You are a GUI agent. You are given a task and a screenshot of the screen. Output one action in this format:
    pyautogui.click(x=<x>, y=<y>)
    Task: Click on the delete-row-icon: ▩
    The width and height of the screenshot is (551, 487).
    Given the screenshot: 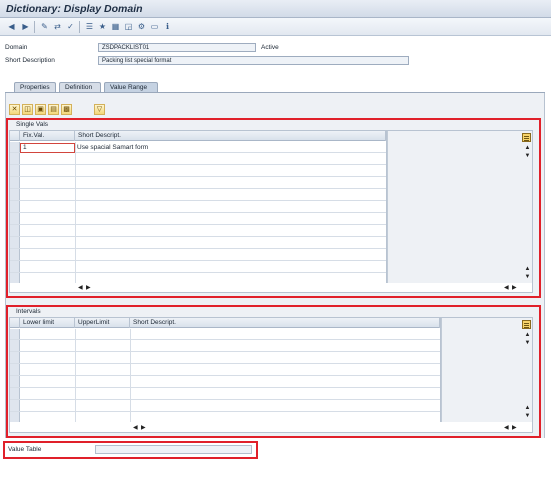 What is the action you would take?
    pyautogui.click(x=66, y=109)
    